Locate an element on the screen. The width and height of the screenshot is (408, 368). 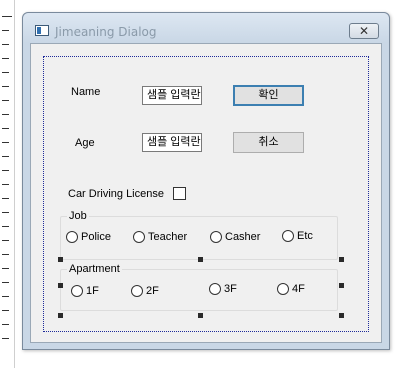
close-button: ✕ is located at coordinates (364, 31).